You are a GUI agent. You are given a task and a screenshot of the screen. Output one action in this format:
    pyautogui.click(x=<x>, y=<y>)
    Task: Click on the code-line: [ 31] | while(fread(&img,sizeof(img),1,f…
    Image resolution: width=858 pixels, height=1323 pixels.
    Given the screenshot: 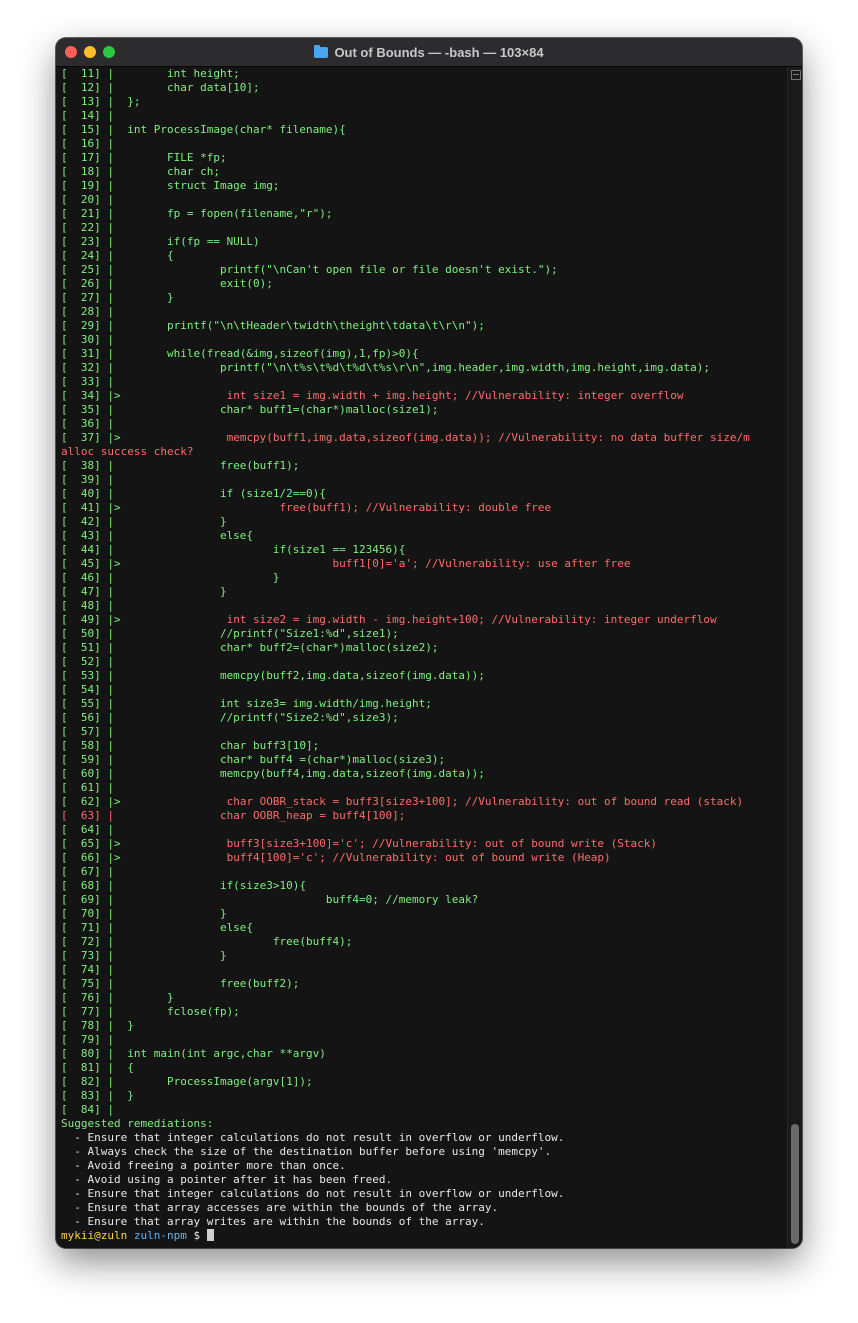 What is the action you would take?
    pyautogui.click(x=240, y=353)
    